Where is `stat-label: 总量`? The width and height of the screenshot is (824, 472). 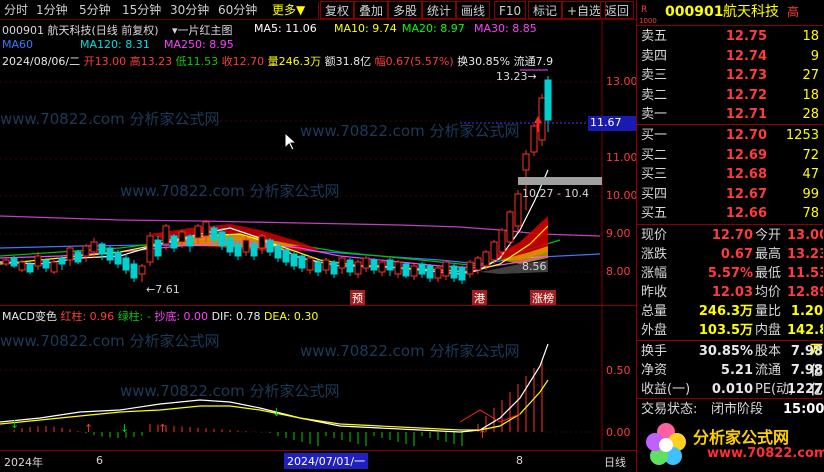
stat-label: 总量 is located at coordinates (654, 311).